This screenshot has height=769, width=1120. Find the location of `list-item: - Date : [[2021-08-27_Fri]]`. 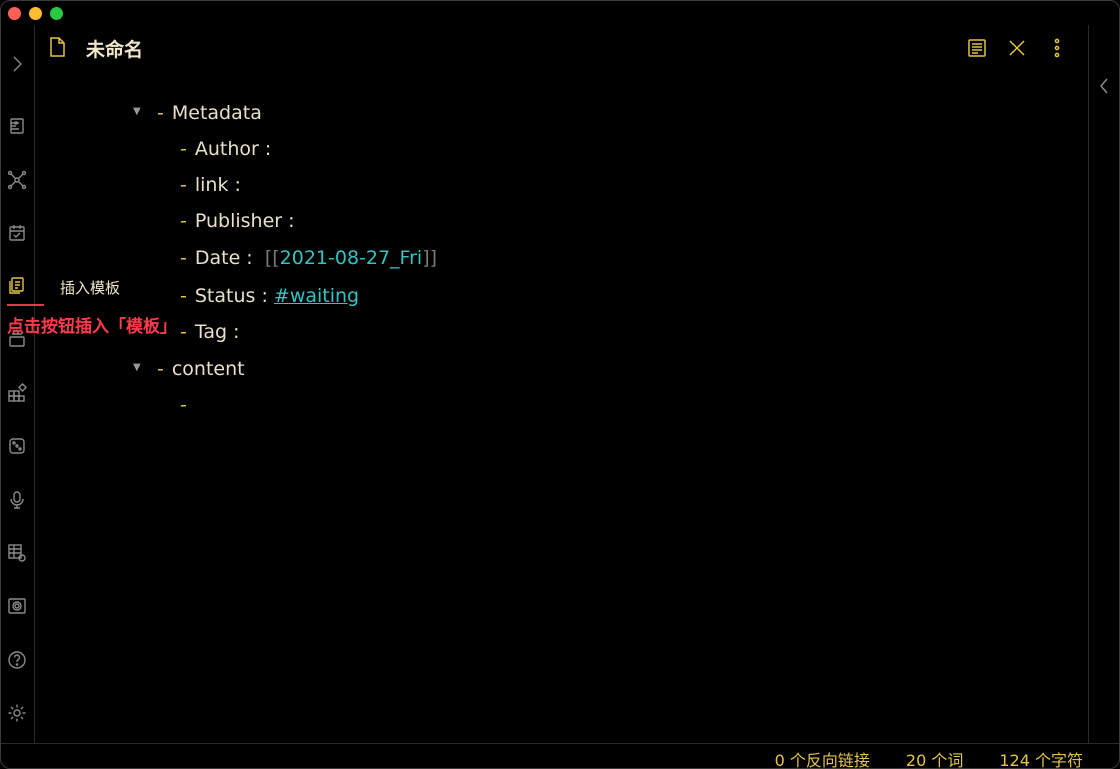

list-item: - Date : [[2021-08-27_Fri]] is located at coordinates (308, 258).